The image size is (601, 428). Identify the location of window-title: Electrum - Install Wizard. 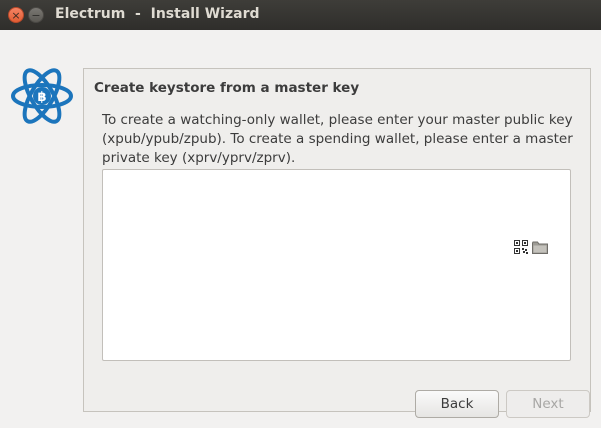
(157, 14).